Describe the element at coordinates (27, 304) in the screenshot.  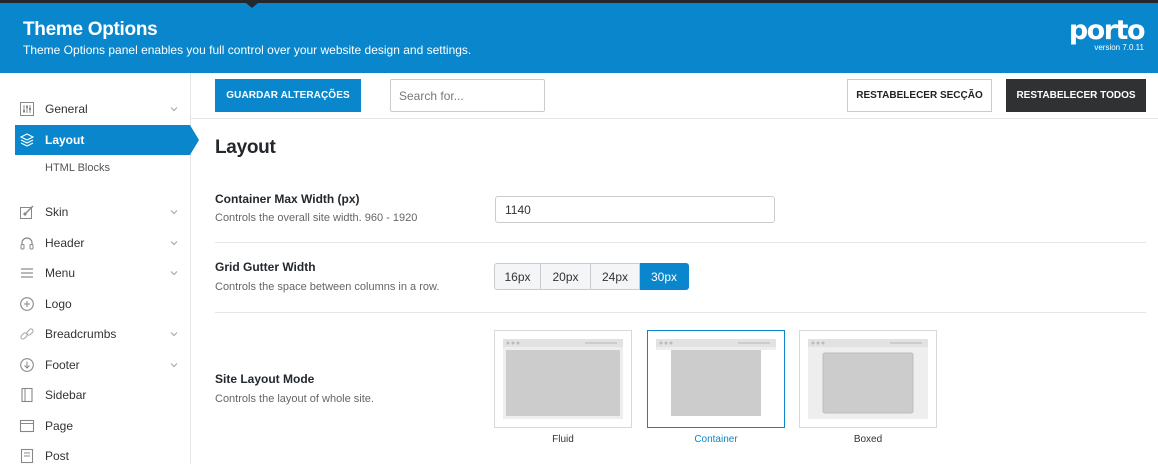
I see `plus-circle-icon` at that location.